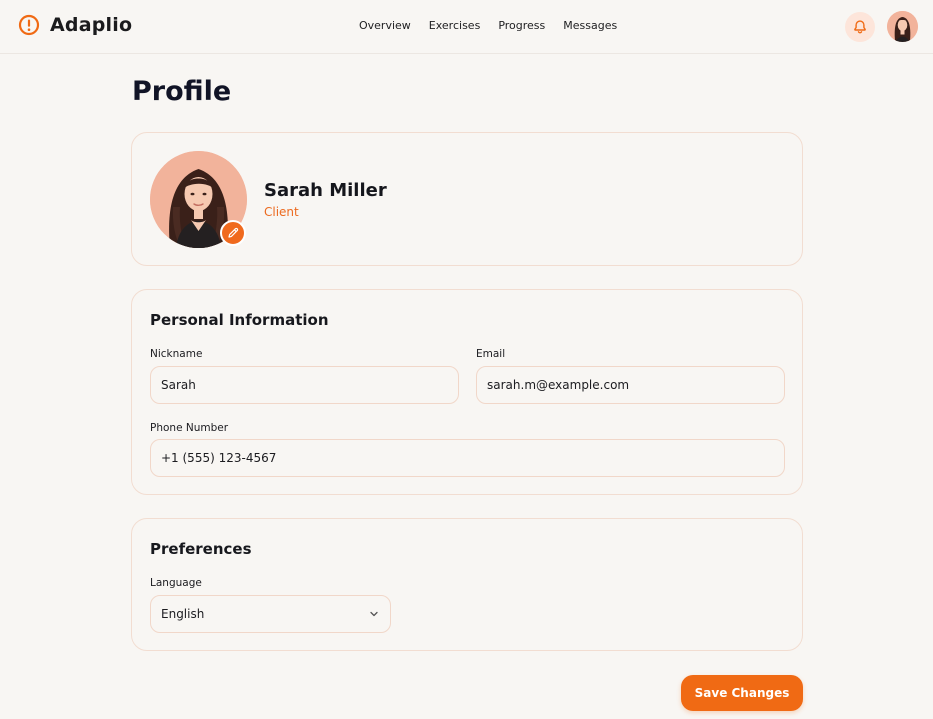 Image resolution: width=933 pixels, height=719 pixels. What do you see at coordinates (304, 385) in the screenshot?
I see `nickname-input: Sarah` at bounding box center [304, 385].